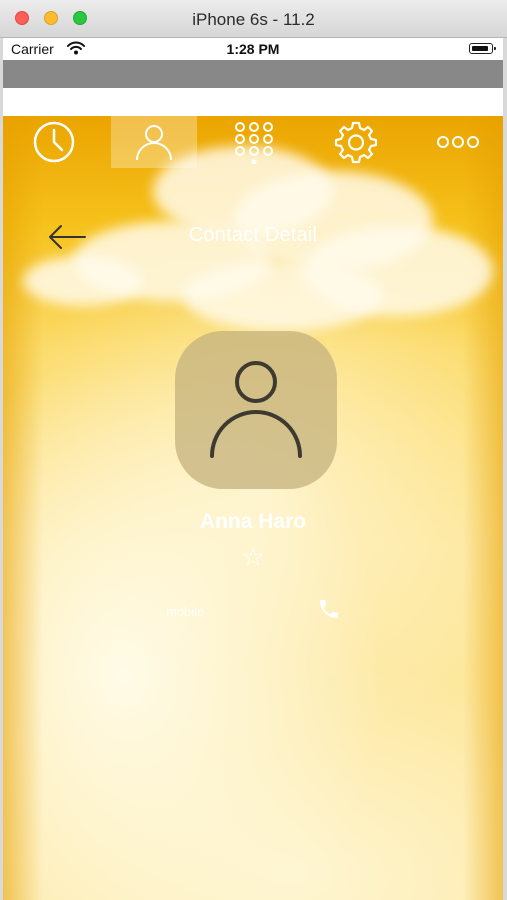 Image resolution: width=507 pixels, height=900 pixels. I want to click on phone-icon, so click(329, 609).